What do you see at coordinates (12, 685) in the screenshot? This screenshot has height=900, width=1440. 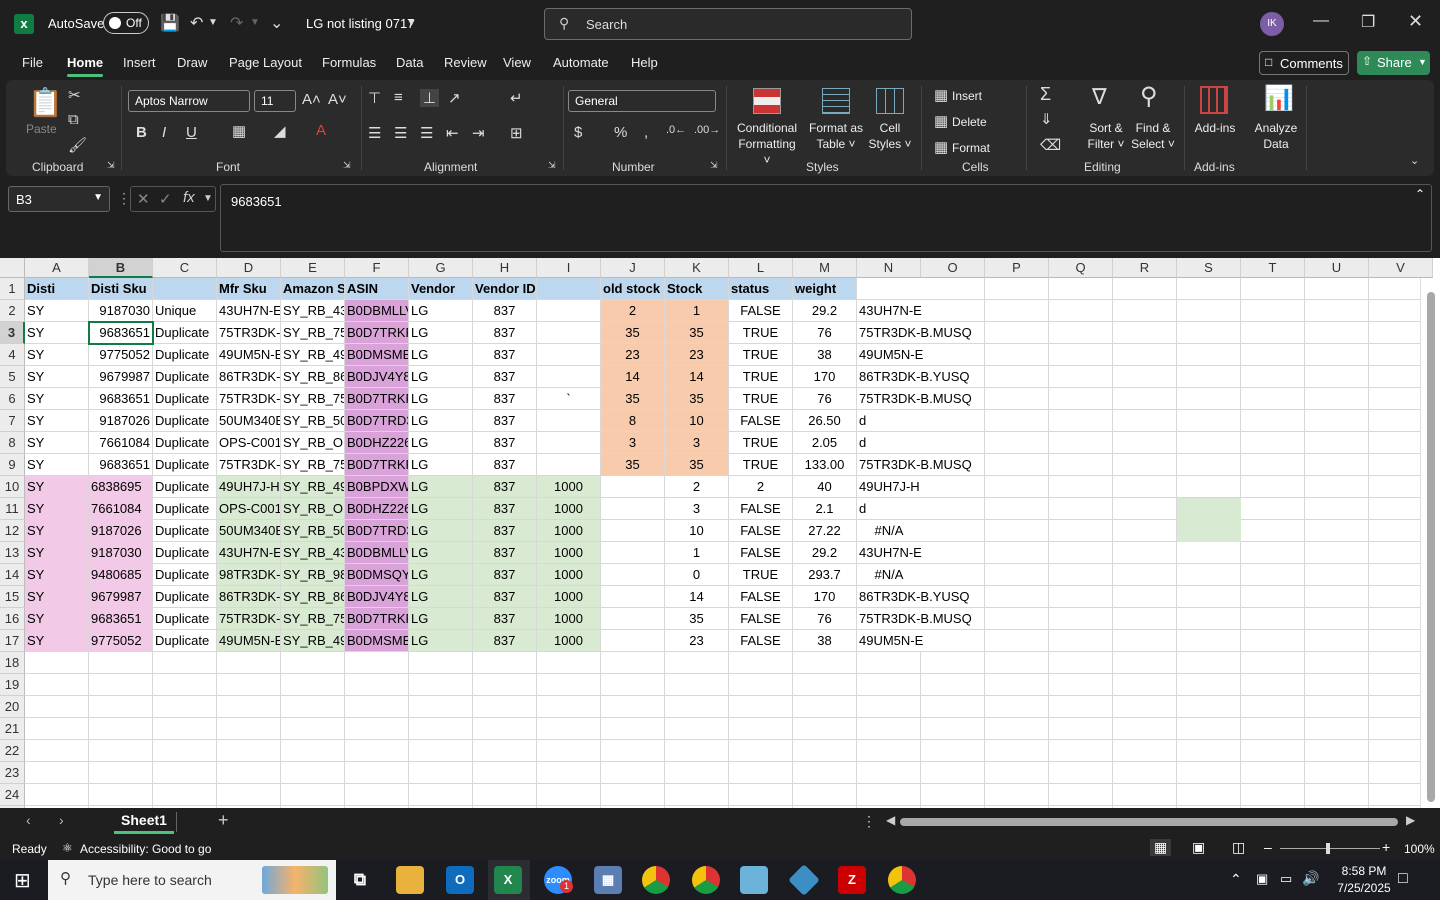 I see `row-header: 19` at bounding box center [12, 685].